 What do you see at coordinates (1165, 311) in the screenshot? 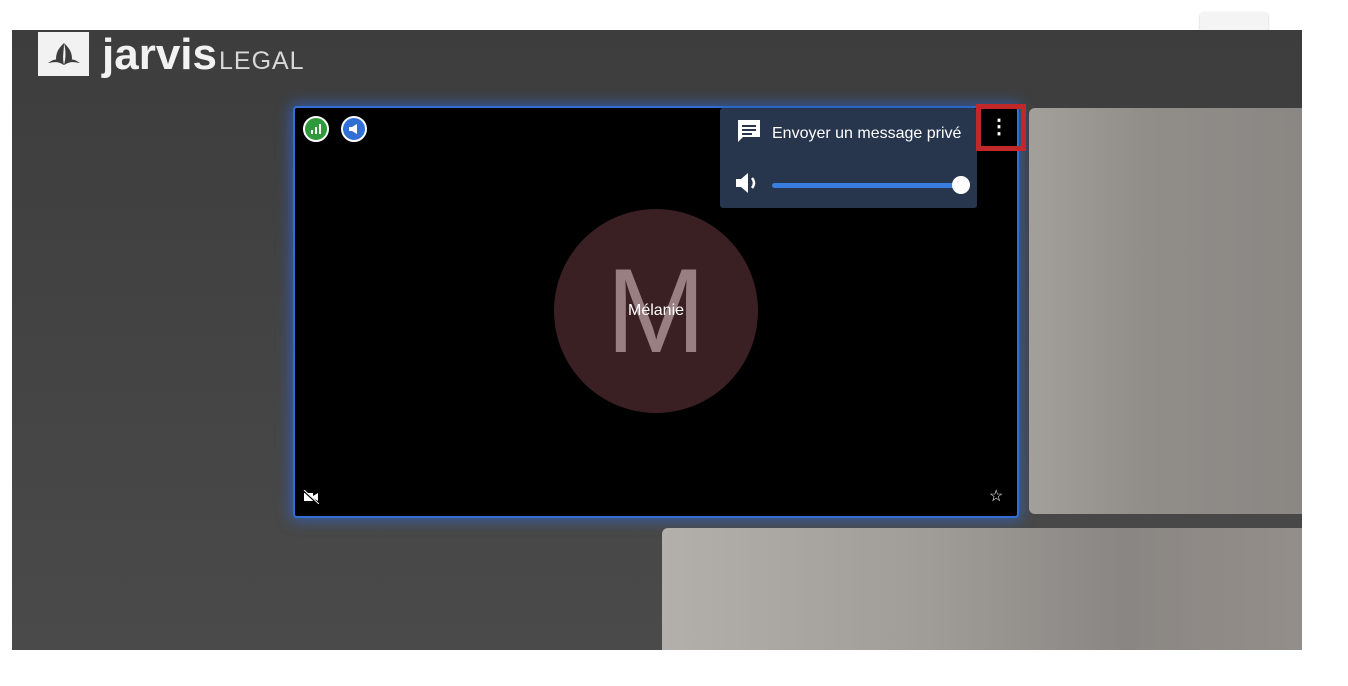
I see `participant-tile-right` at bounding box center [1165, 311].